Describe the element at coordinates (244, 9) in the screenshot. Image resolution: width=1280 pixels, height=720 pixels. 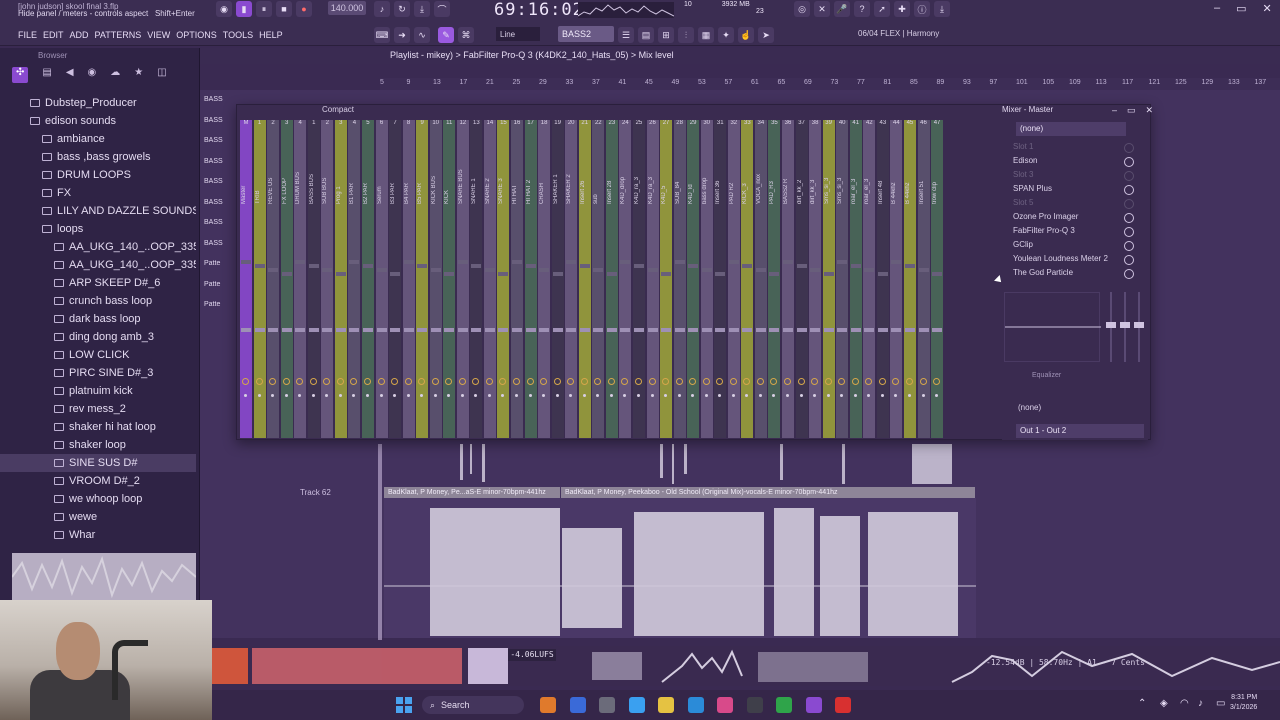
I see `song-mode-button: ▮` at that location.